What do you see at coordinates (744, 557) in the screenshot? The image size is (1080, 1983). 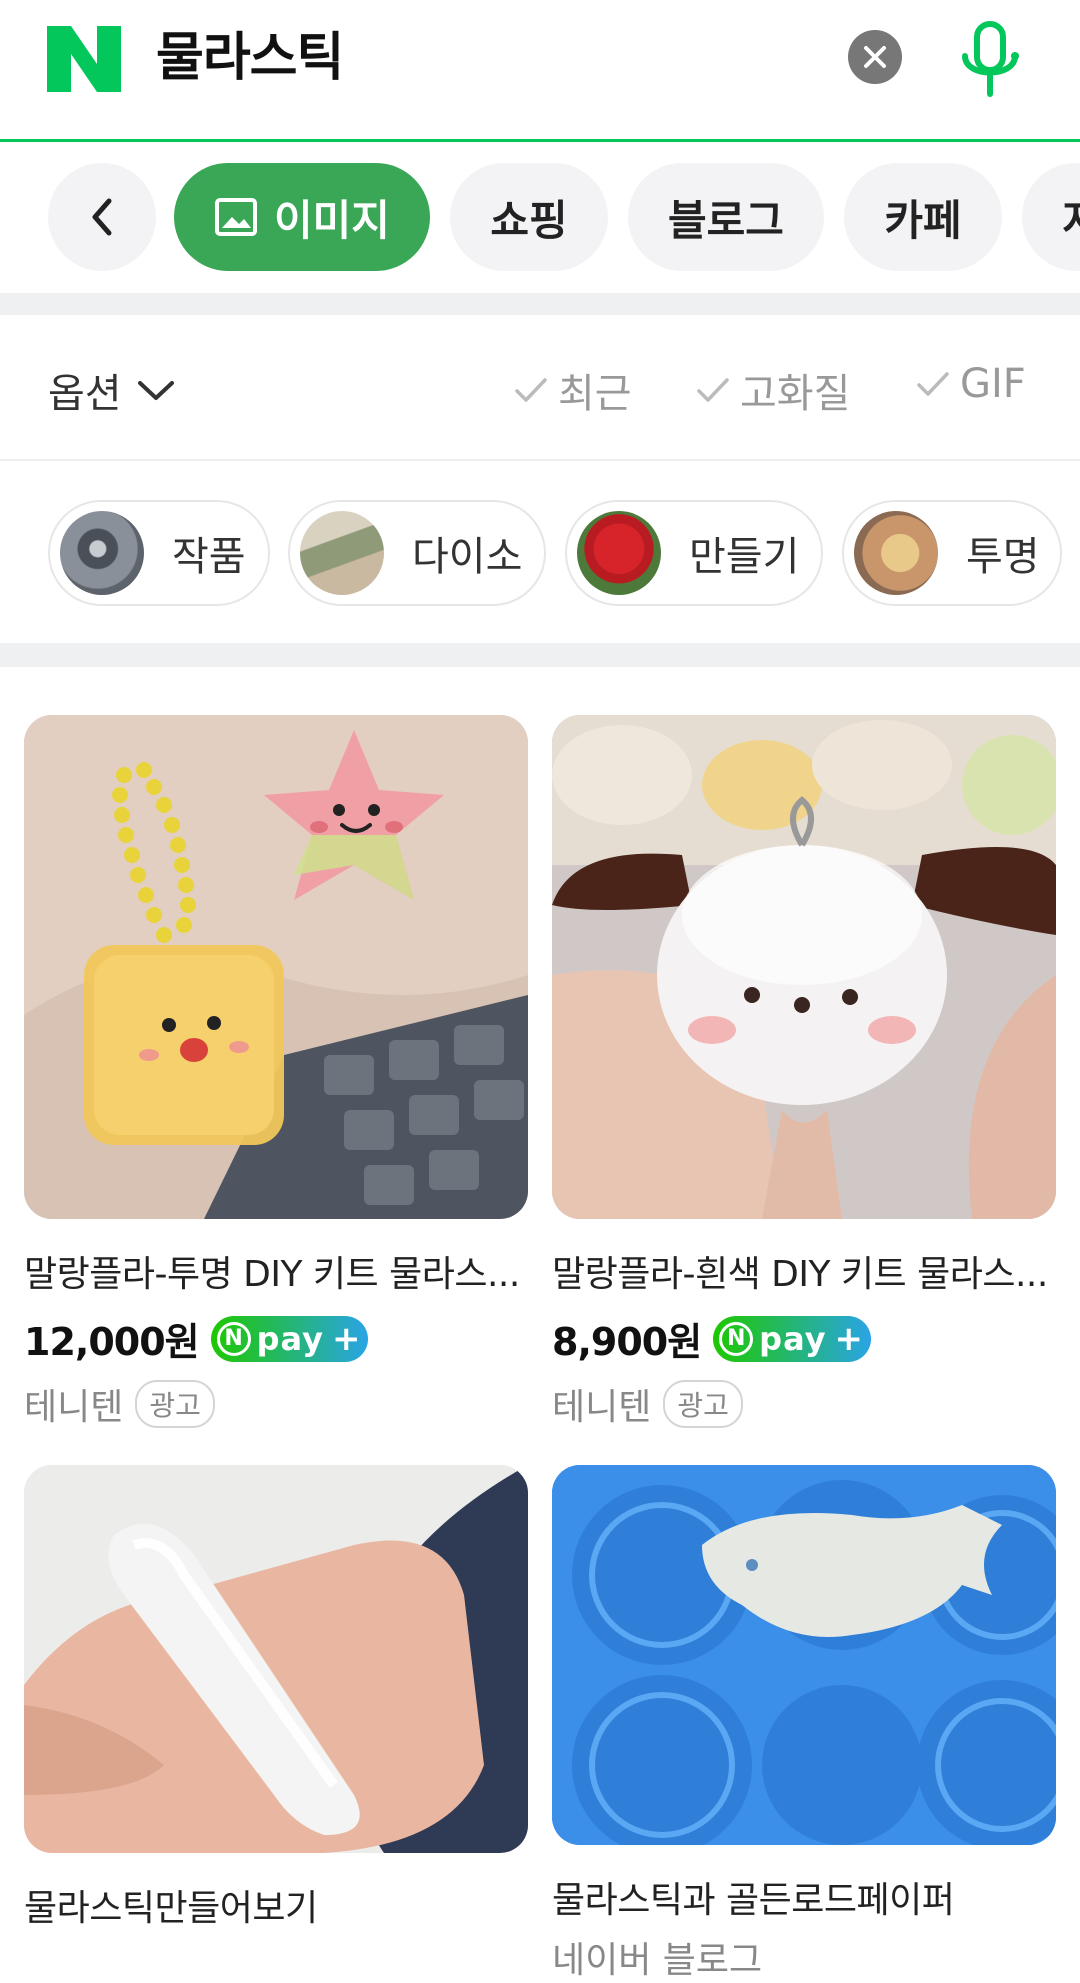 I see `chip-label: 만들기` at bounding box center [744, 557].